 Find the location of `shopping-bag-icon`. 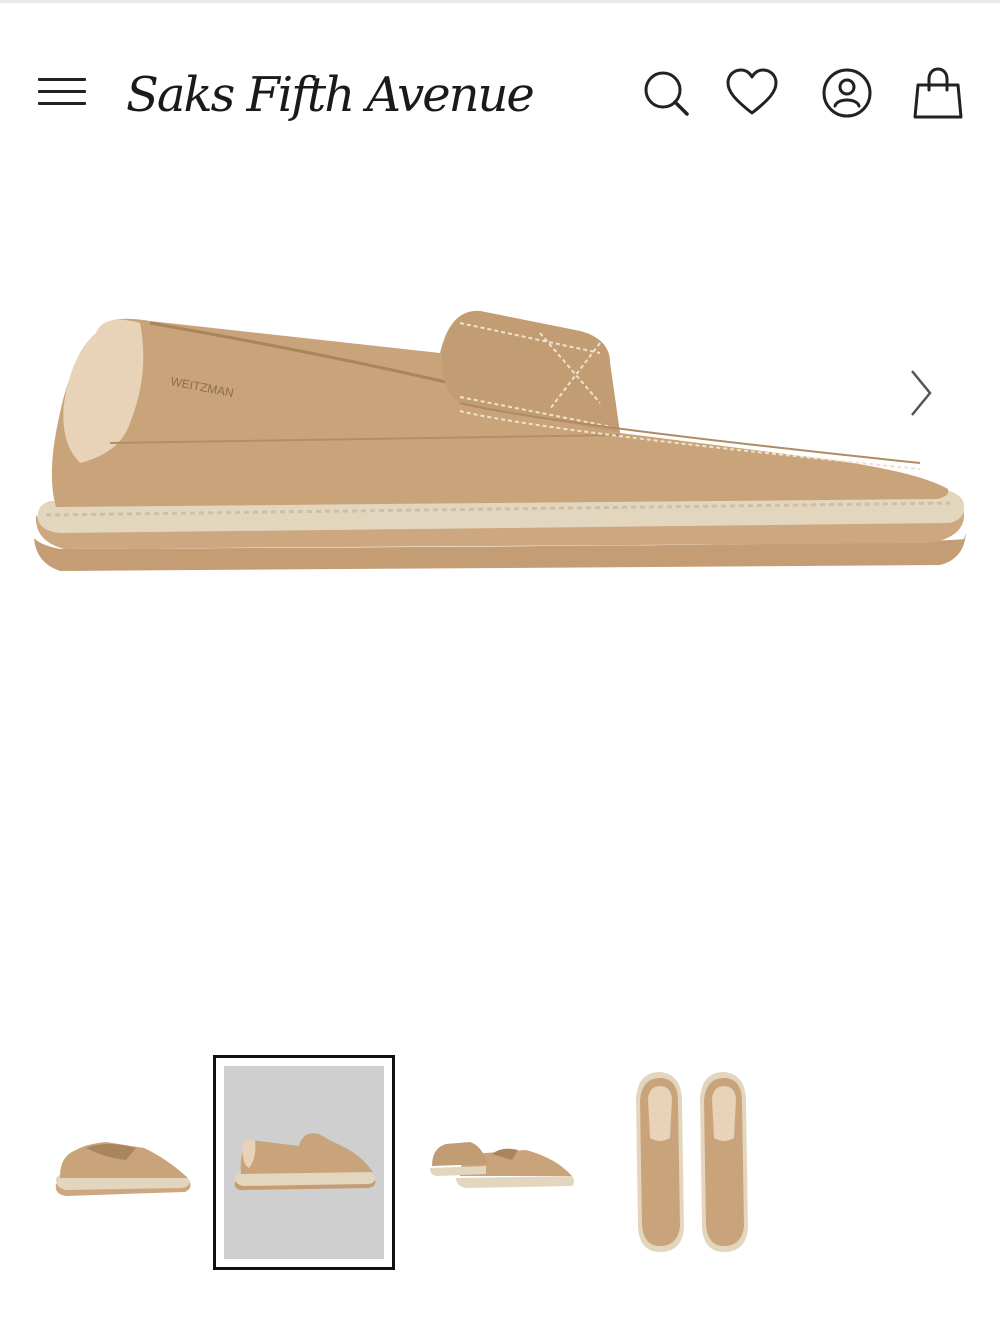

shopping-bag-icon is located at coordinates (938, 93).